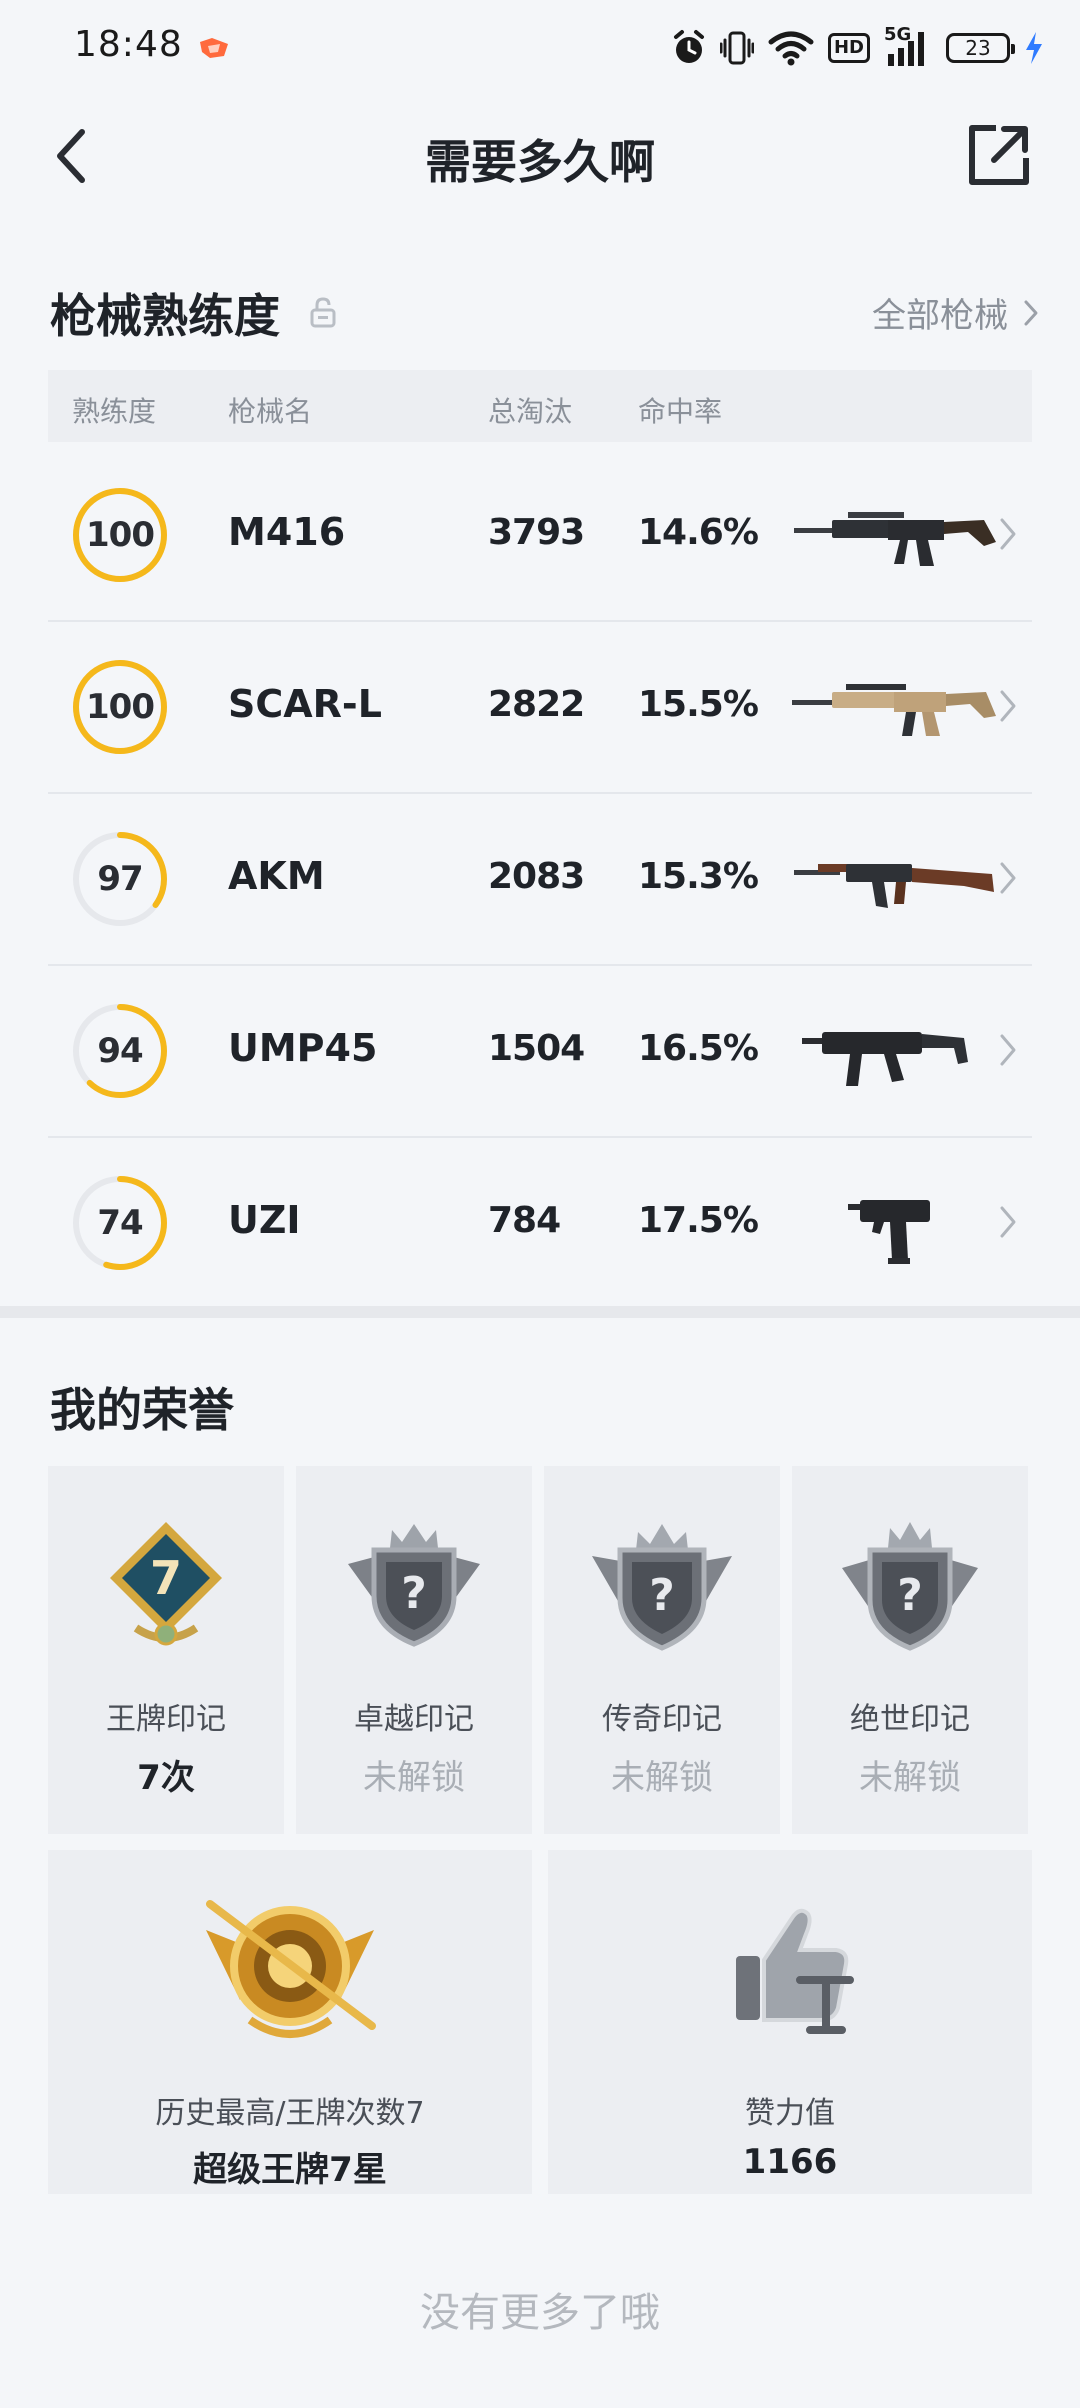 This screenshot has height=2408, width=1080. I want to click on honor-card-legend-mark: ? 传奇印记 未解锁, so click(662, 1650).